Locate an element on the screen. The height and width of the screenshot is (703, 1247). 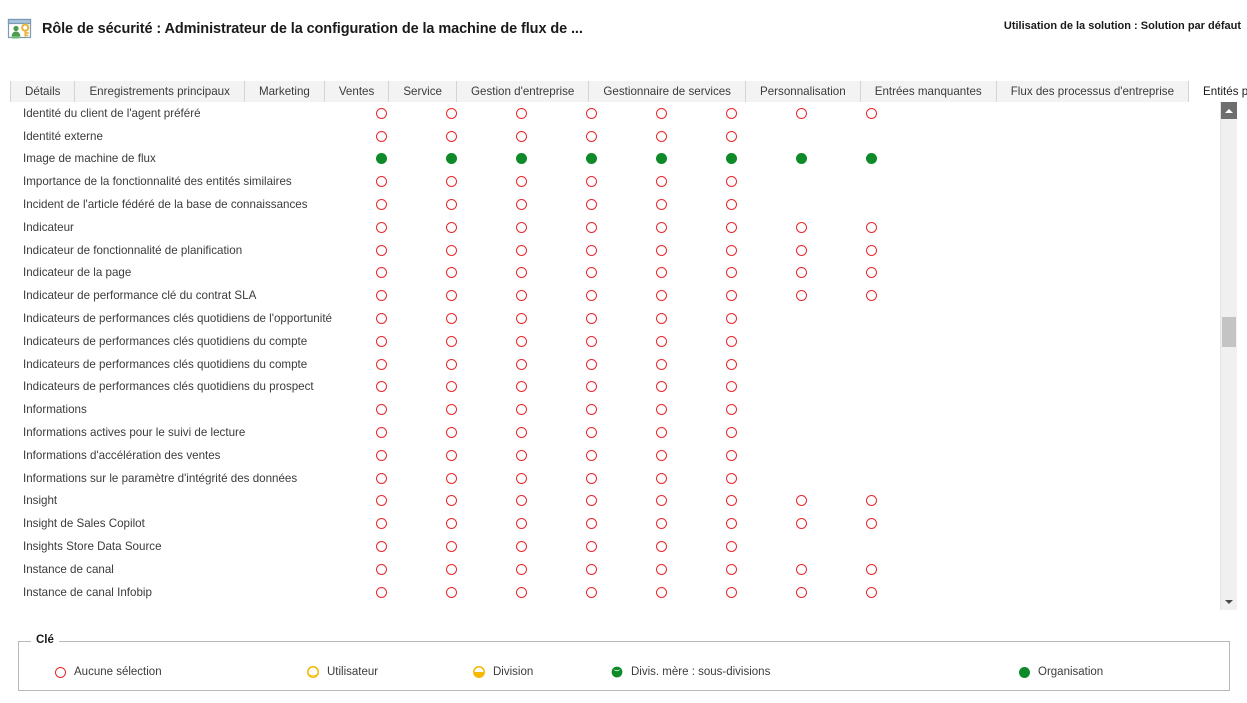
scrollbar-thumb is located at coordinates (1229, 332).